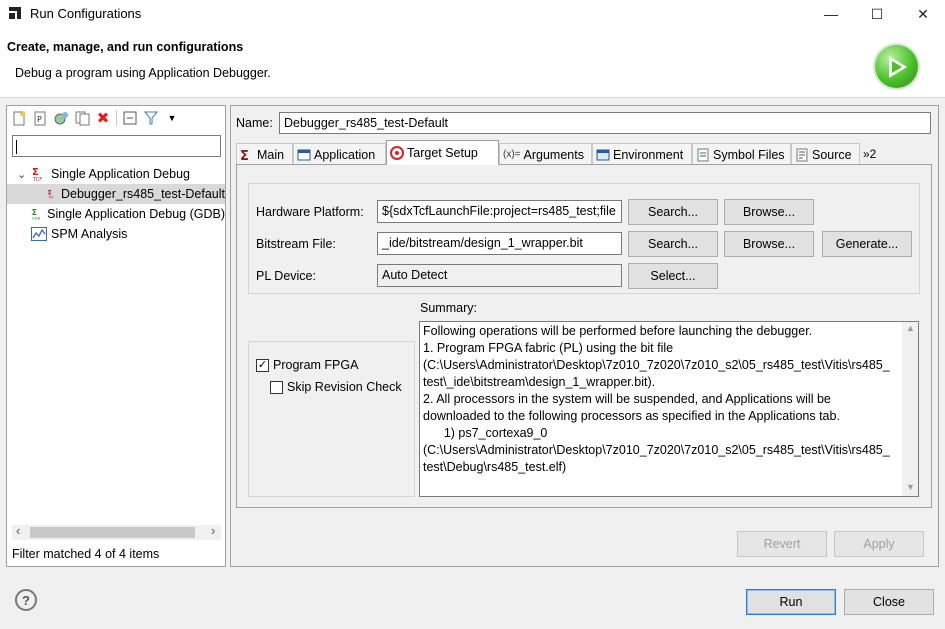  Describe the element at coordinates (889, 602) in the screenshot. I see `close-button: Close` at that location.